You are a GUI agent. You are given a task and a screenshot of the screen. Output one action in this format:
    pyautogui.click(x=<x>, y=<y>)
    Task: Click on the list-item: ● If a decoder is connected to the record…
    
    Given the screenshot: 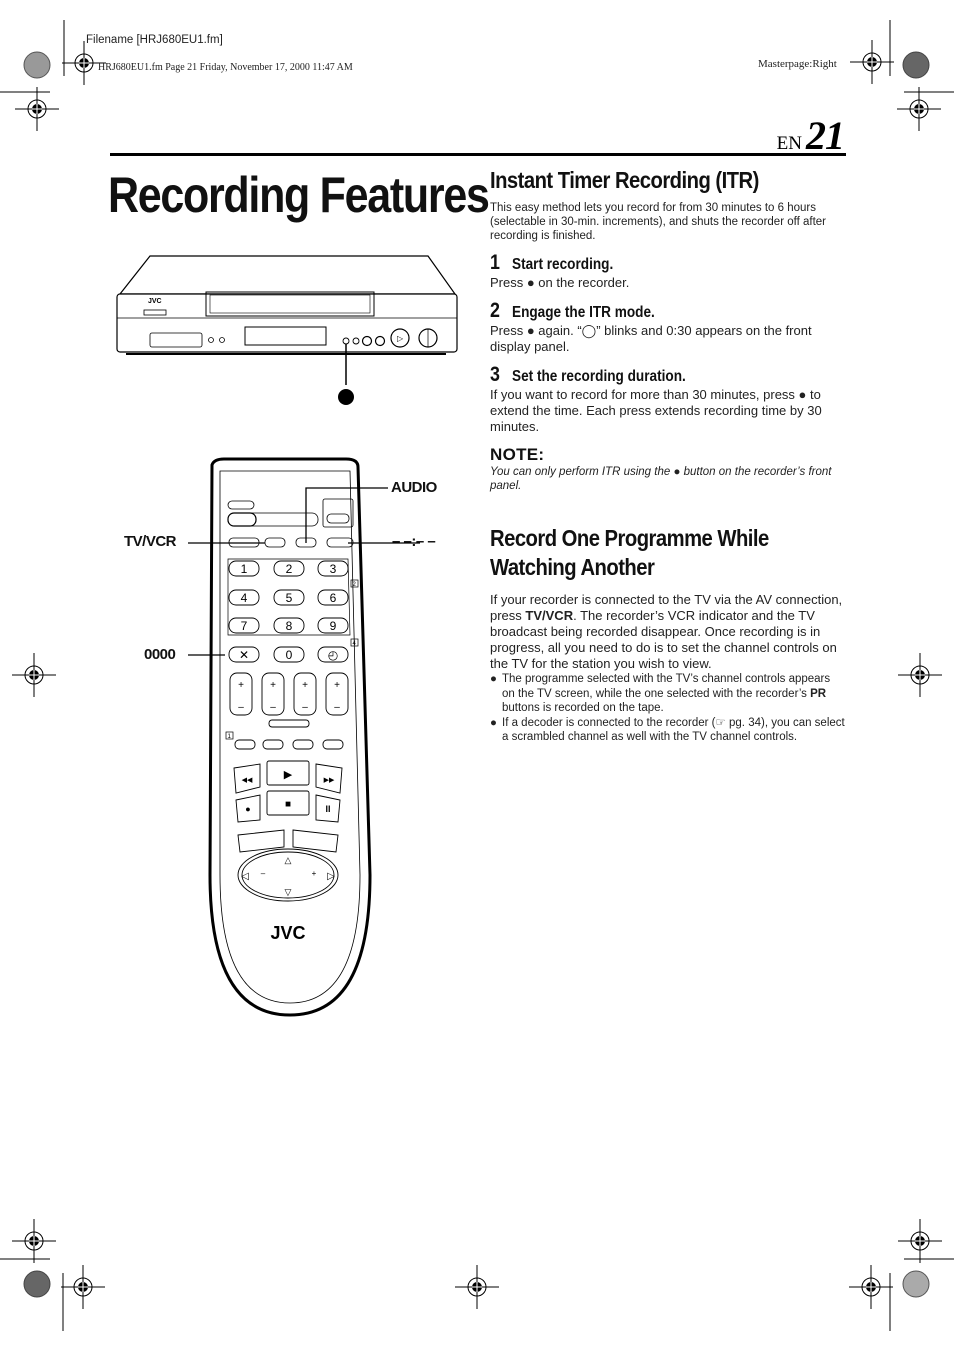 What is the action you would take?
    pyautogui.click(x=668, y=730)
    